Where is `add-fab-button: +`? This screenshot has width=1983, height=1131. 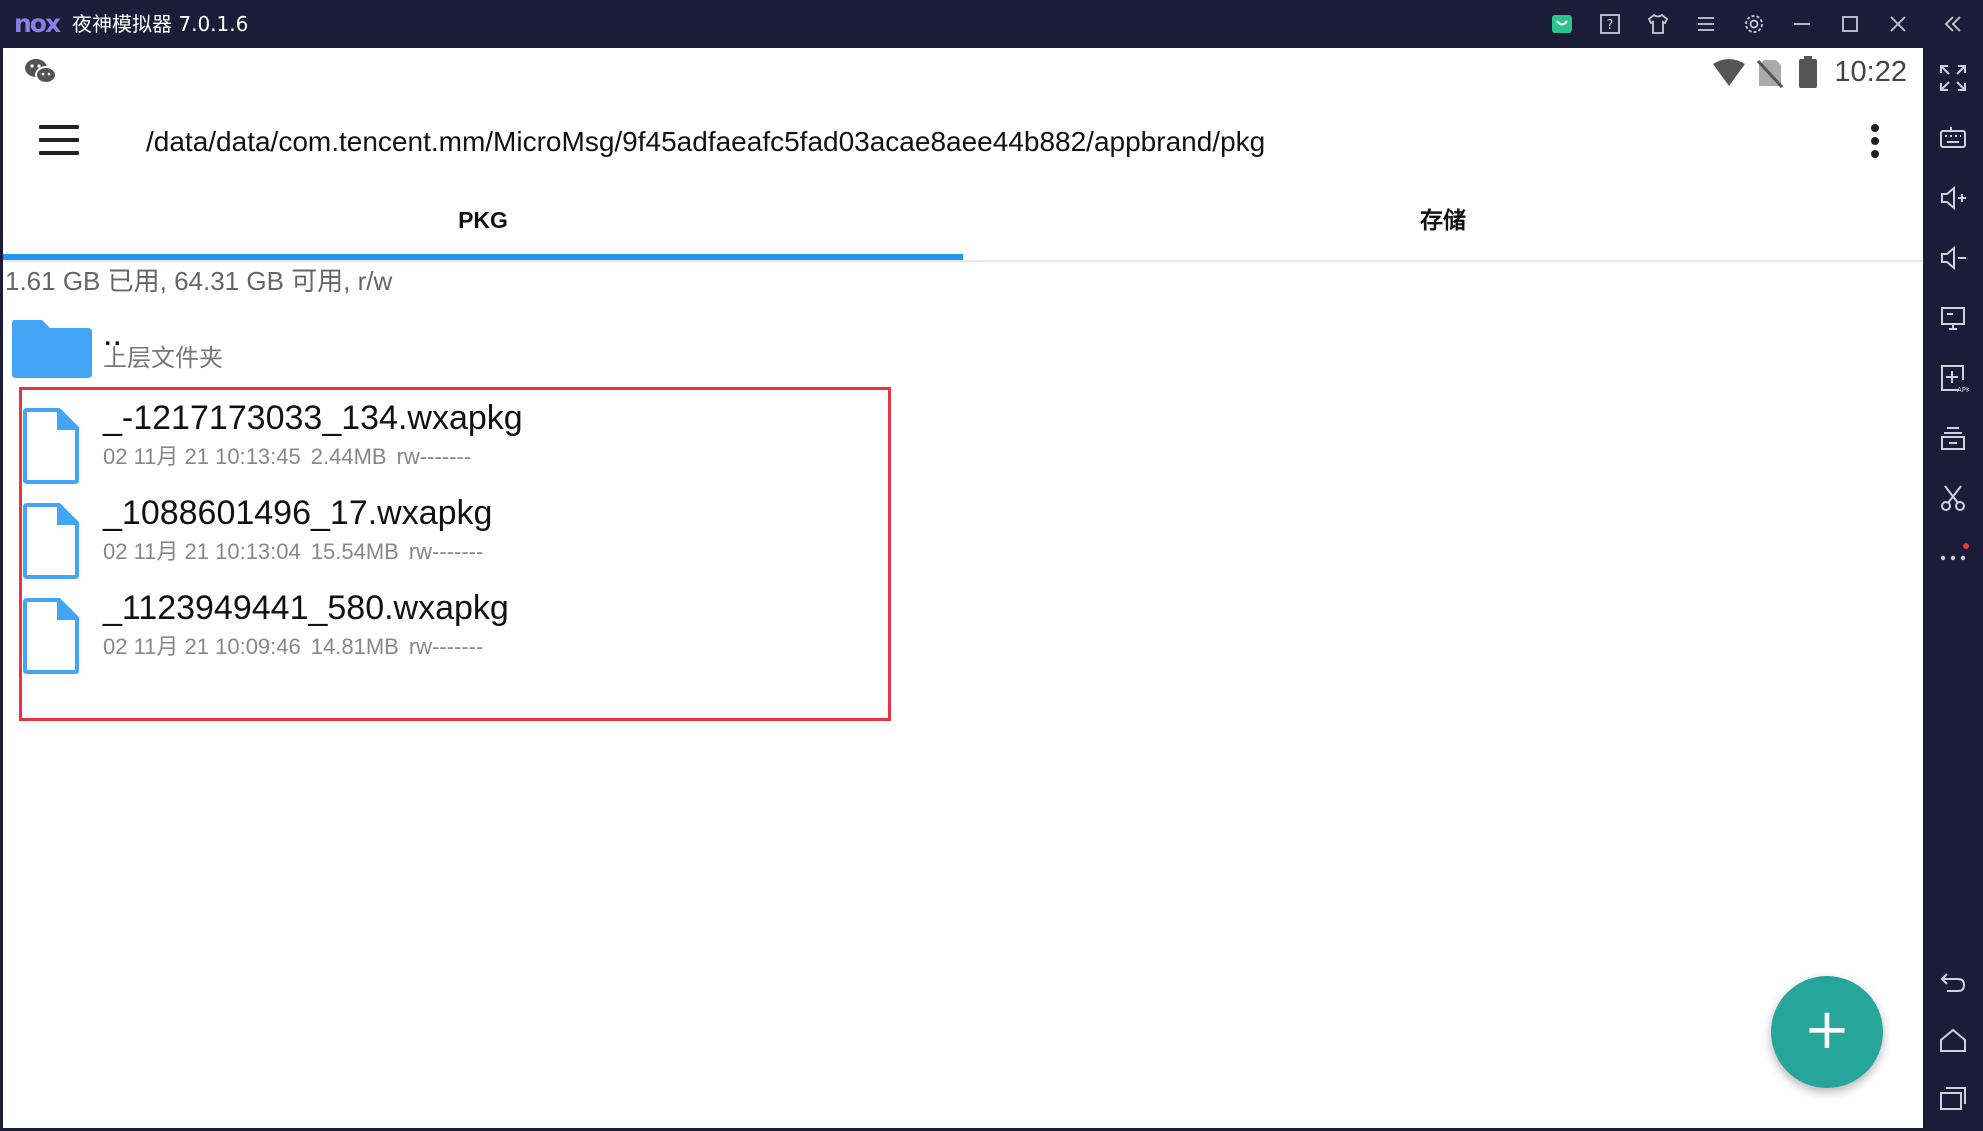
add-fab-button: + is located at coordinates (1827, 1032).